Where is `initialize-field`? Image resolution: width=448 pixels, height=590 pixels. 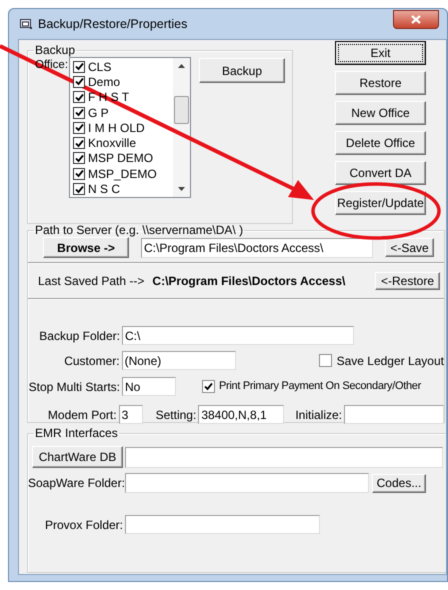 initialize-field is located at coordinates (394, 414).